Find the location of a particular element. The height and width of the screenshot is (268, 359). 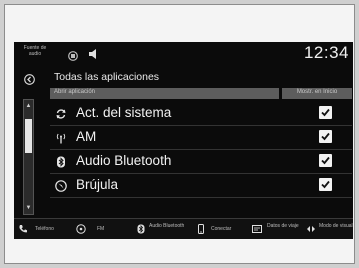

list-item-am: AM is located at coordinates (201, 137).